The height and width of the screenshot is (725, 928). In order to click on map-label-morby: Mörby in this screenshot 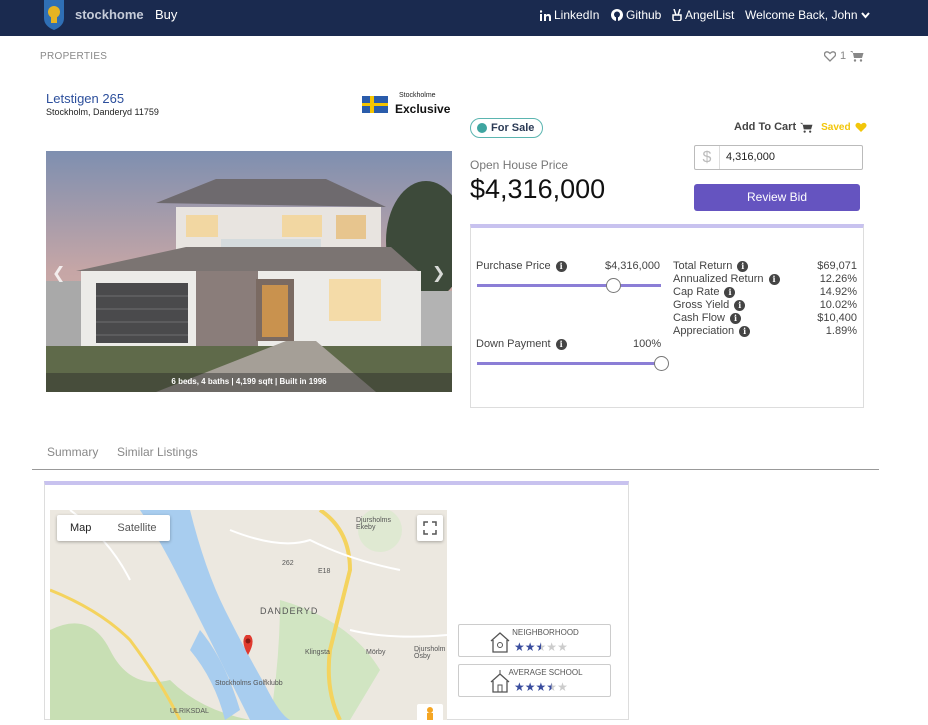, I will do `click(376, 652)`.